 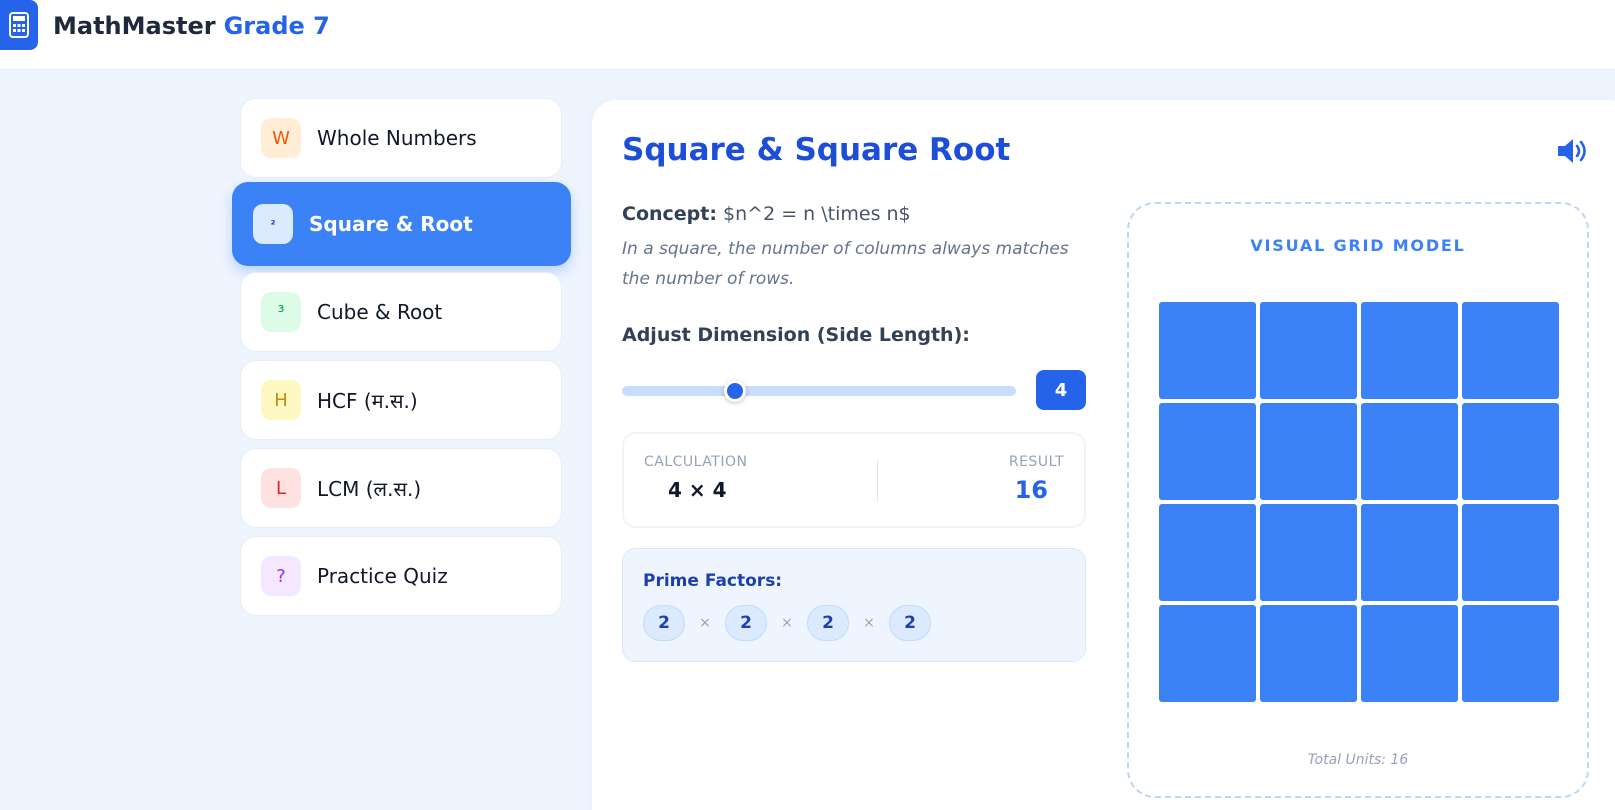 I want to click on concept-line: Concept: $n^2 = n \times n$, so click(x=766, y=214).